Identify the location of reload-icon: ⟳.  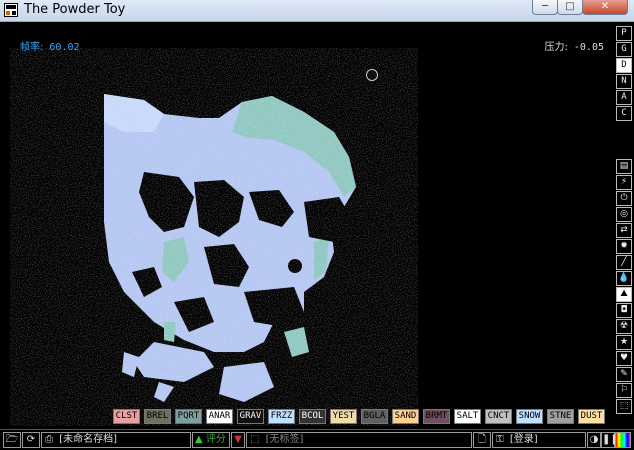
(31, 439).